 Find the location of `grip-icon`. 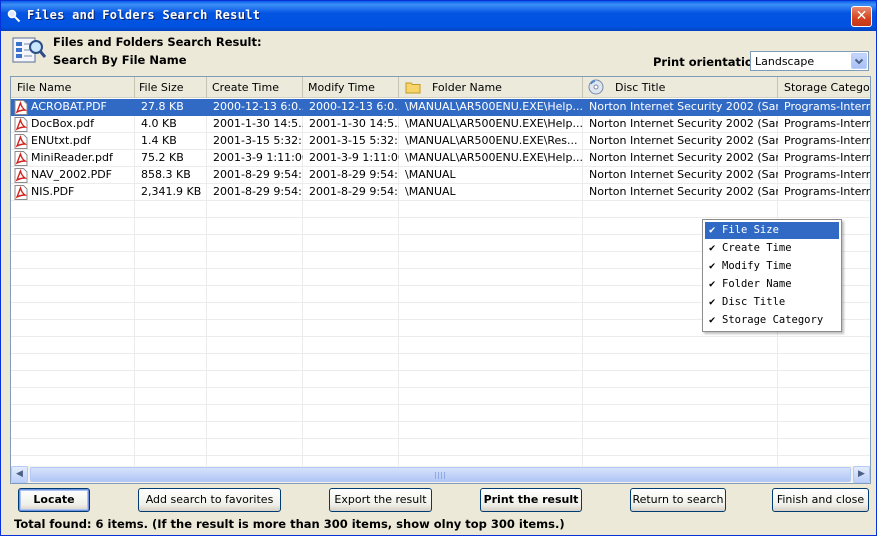

grip-icon is located at coordinates (440, 475).